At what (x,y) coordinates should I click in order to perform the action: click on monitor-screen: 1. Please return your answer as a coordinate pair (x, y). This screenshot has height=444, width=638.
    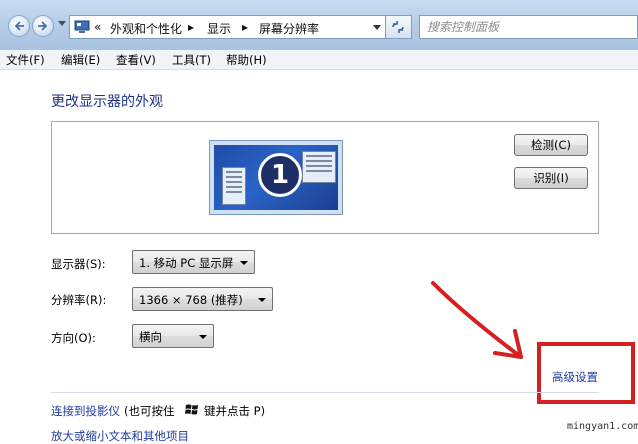
    Looking at the image, I should click on (276, 177).